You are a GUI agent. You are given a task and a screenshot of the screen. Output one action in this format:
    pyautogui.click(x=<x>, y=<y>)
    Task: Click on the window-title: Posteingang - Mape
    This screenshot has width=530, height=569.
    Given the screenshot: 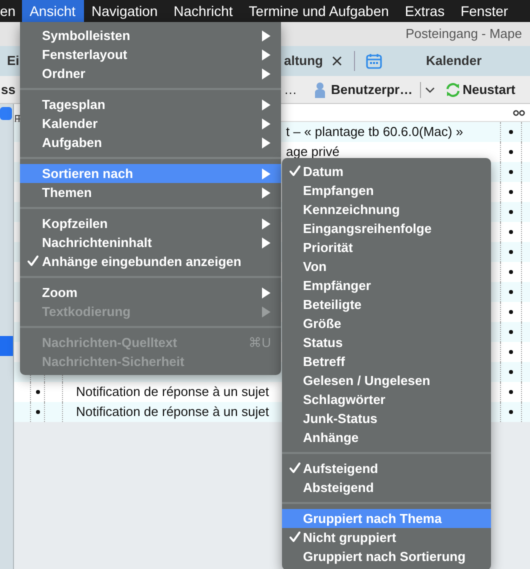 What is the action you would take?
    pyautogui.click(x=464, y=34)
    